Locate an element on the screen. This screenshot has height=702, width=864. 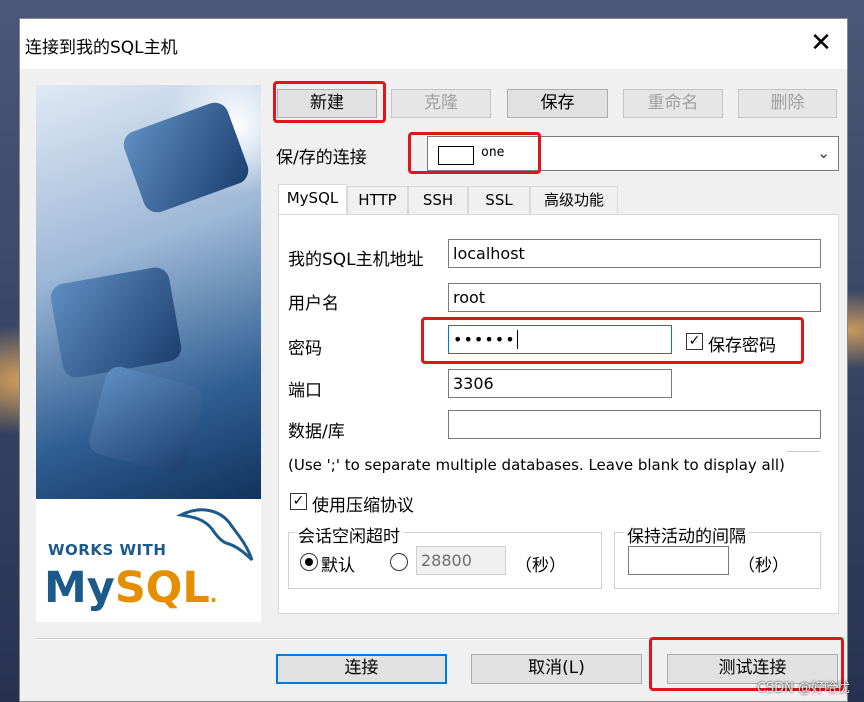
database-input is located at coordinates (634, 424).